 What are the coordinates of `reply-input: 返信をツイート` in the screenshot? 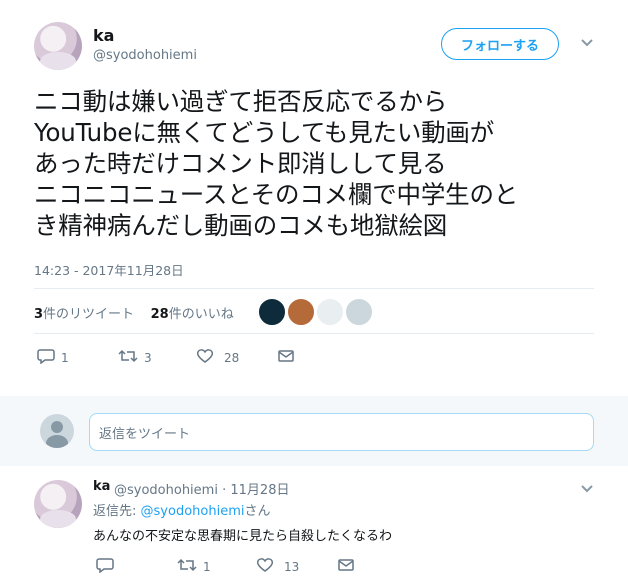 It's located at (341, 432).